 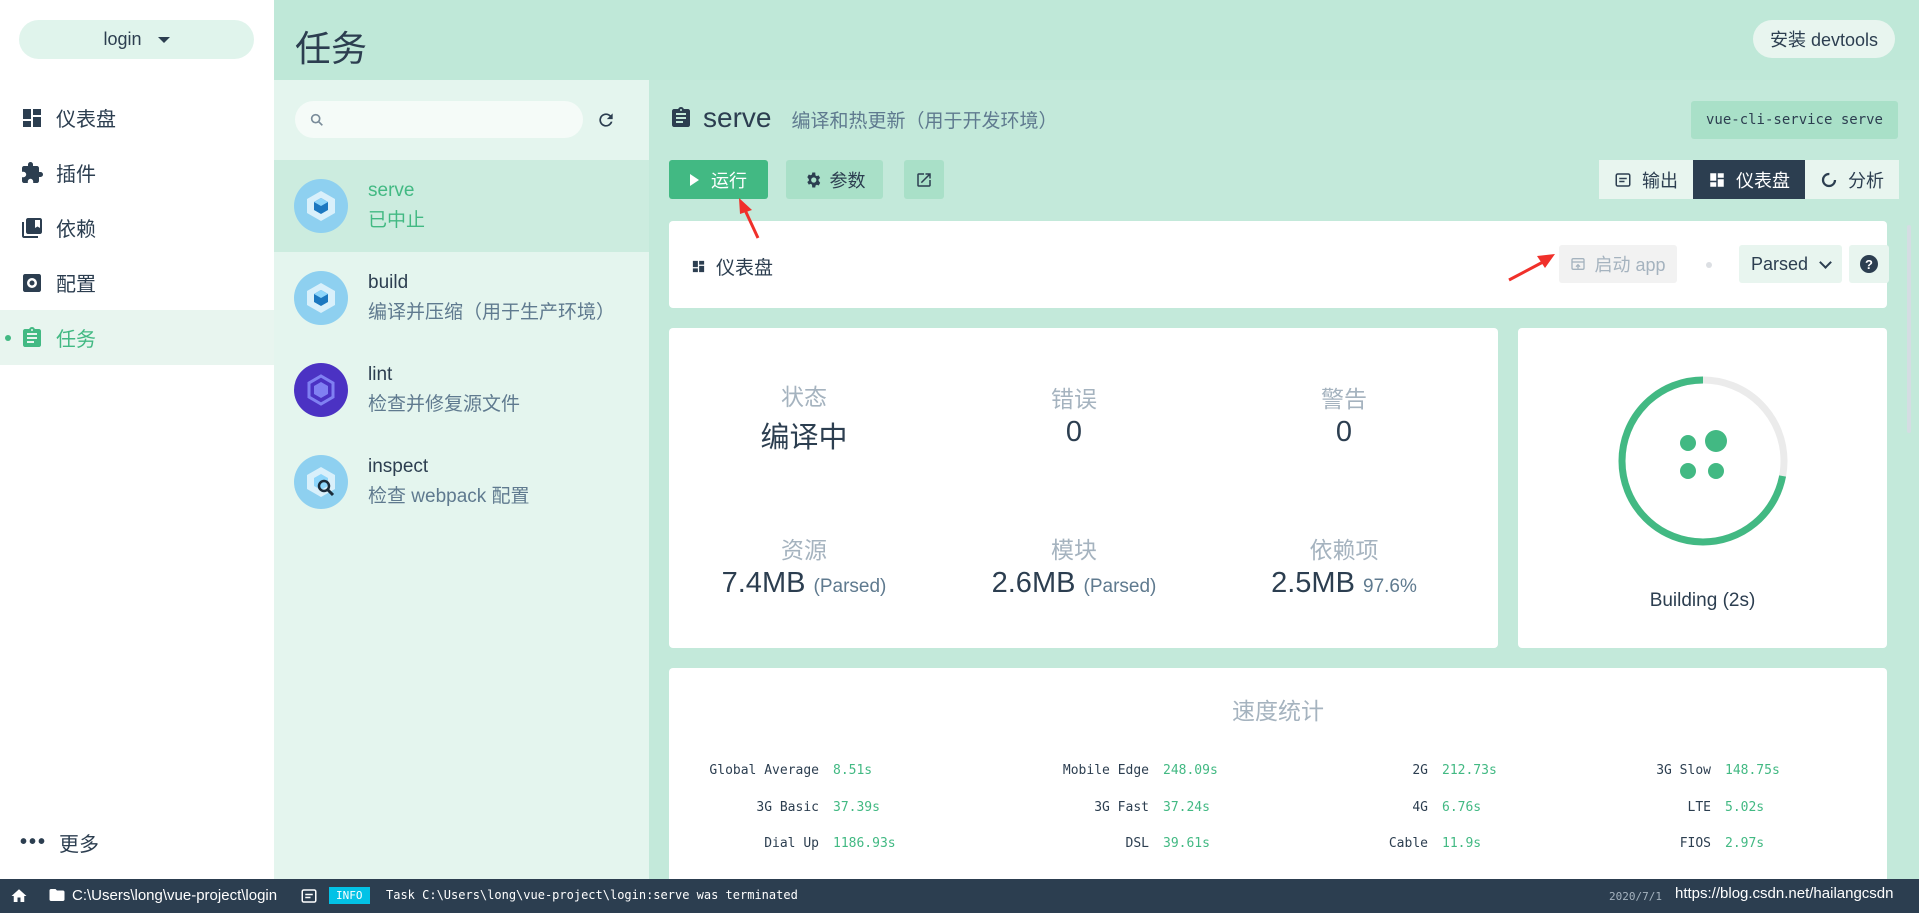 What do you see at coordinates (1702, 600) in the screenshot?
I see `progress-label: Building (2s)` at bounding box center [1702, 600].